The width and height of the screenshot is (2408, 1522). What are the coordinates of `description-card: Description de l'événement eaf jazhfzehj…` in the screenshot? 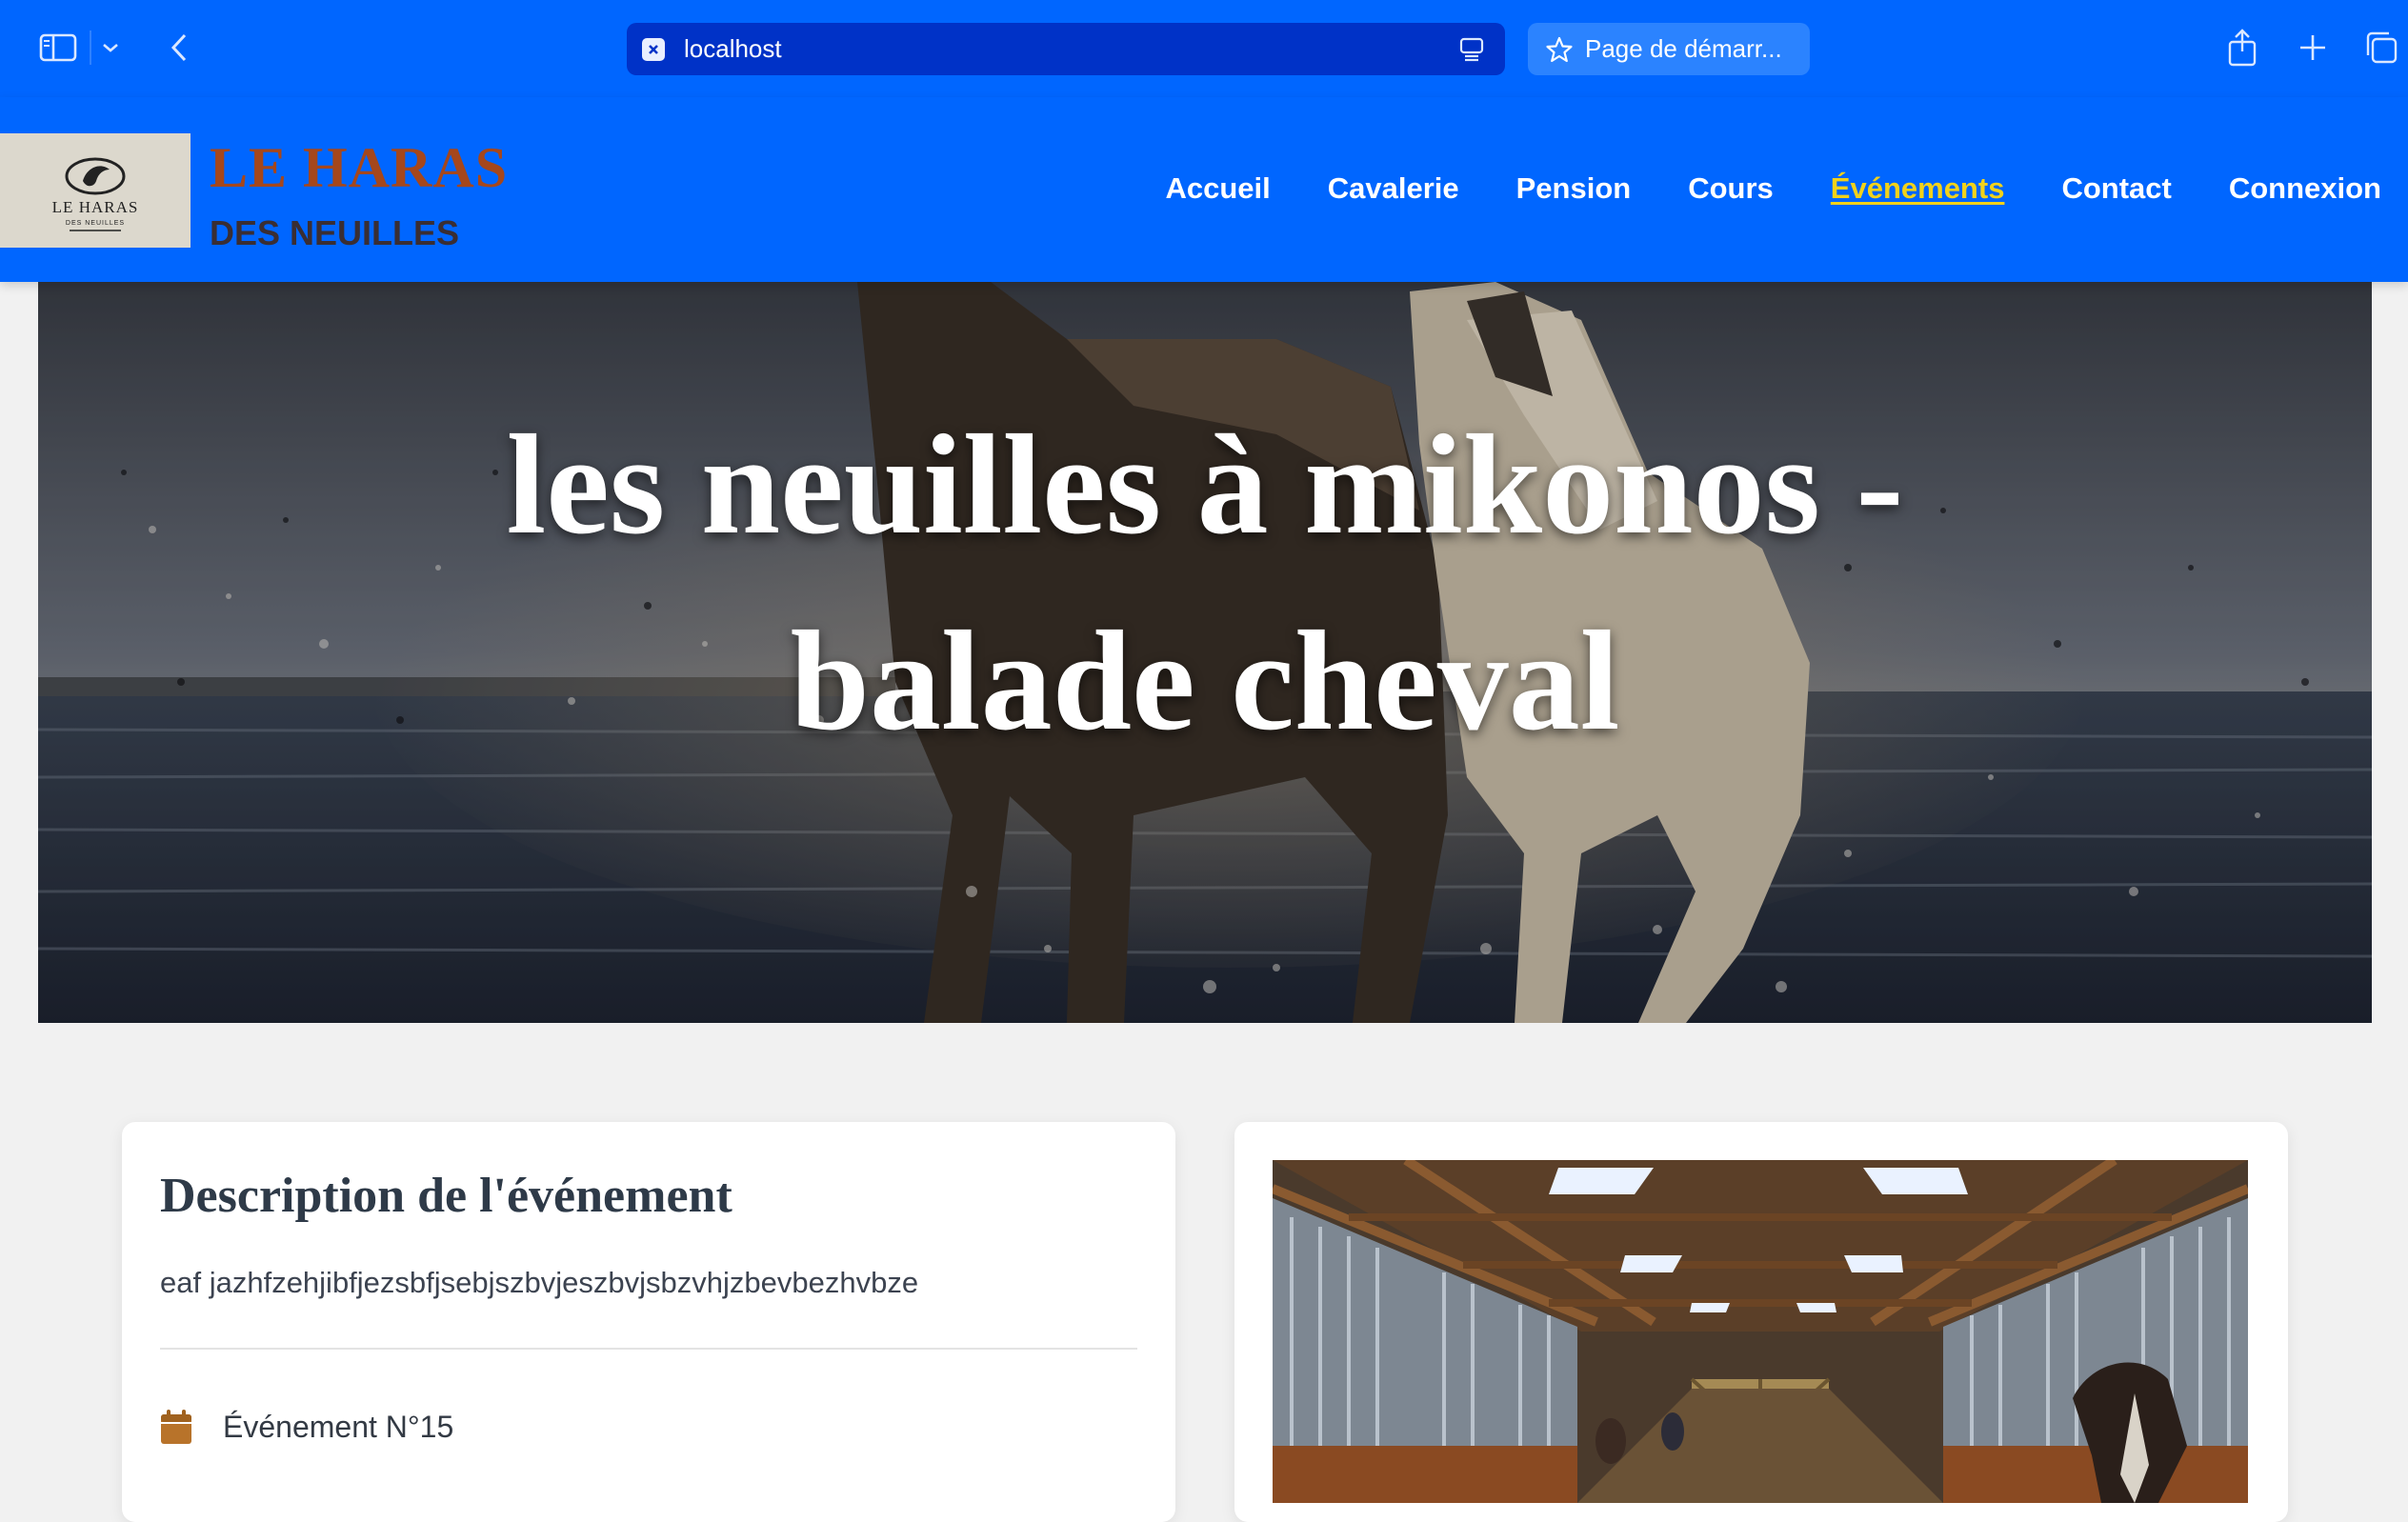 It's located at (648, 1322).